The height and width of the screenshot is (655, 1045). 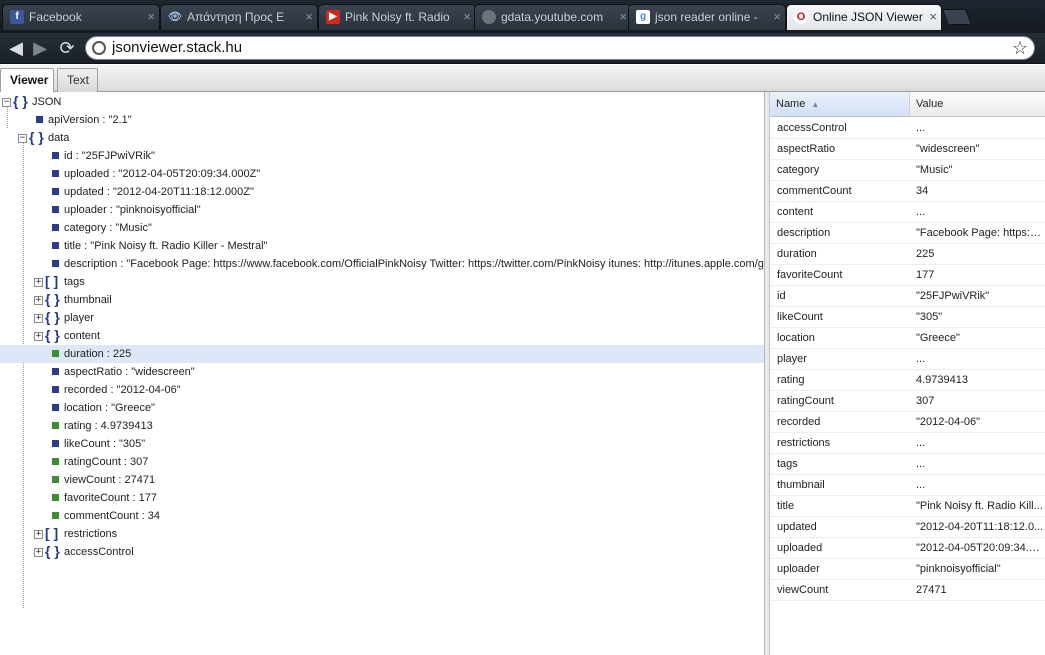 I want to click on grid-row: duration 225, so click(x=907, y=254).